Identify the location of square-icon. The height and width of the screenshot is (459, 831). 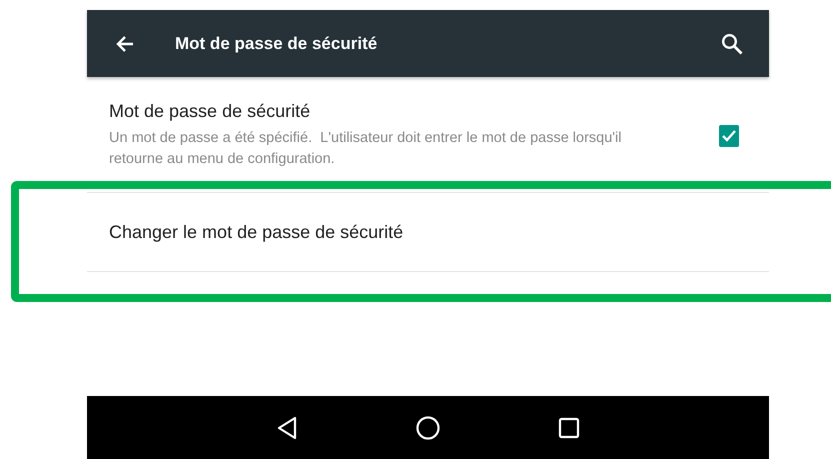
(569, 427).